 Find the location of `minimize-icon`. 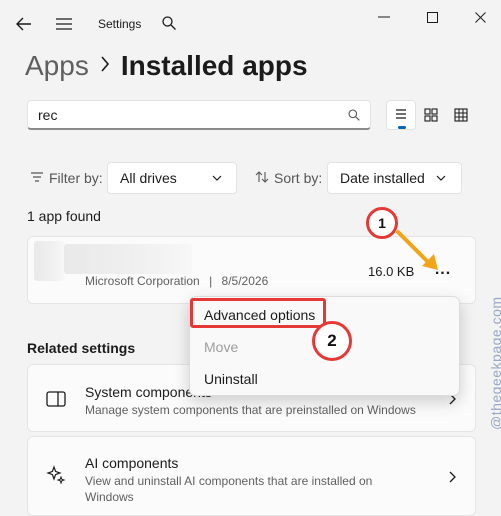

minimize-icon is located at coordinates (384, 17).